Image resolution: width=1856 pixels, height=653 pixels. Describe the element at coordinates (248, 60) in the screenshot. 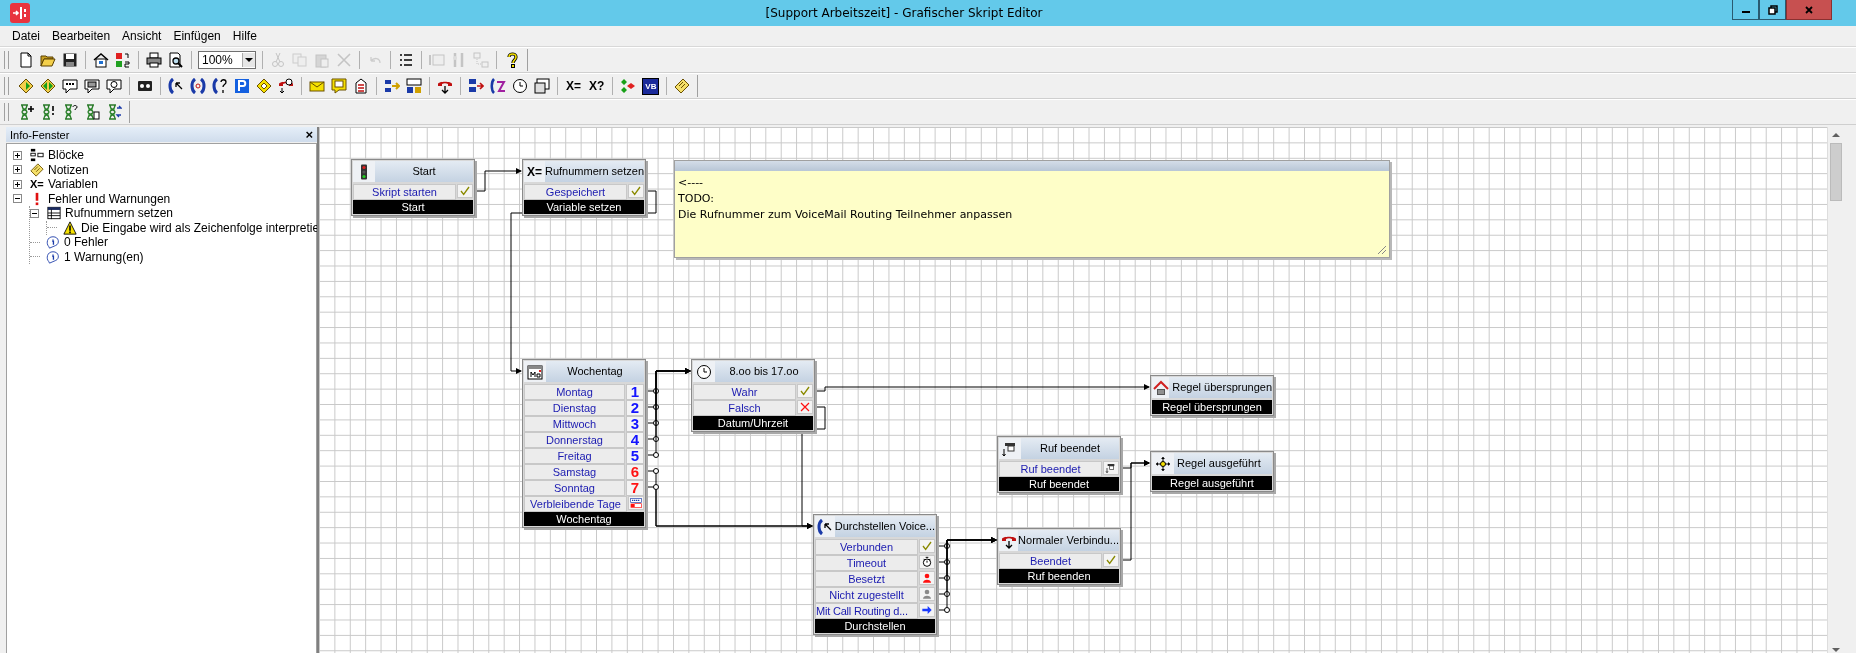

I see `dropdown-caret-icon` at that location.